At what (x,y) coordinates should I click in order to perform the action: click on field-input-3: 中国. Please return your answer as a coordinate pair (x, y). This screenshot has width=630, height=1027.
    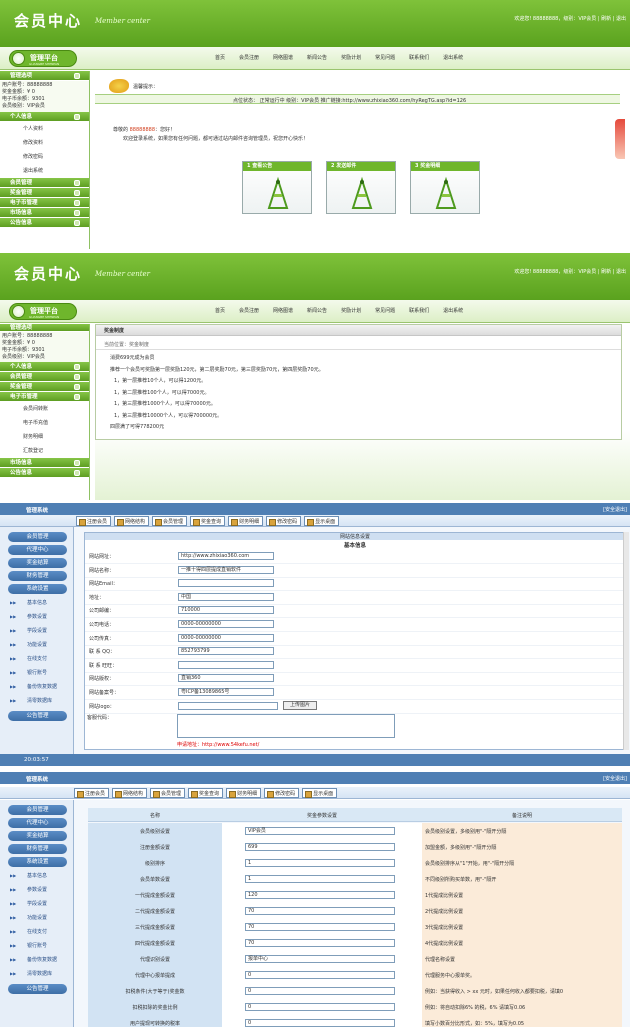
    Looking at the image, I should click on (226, 596).